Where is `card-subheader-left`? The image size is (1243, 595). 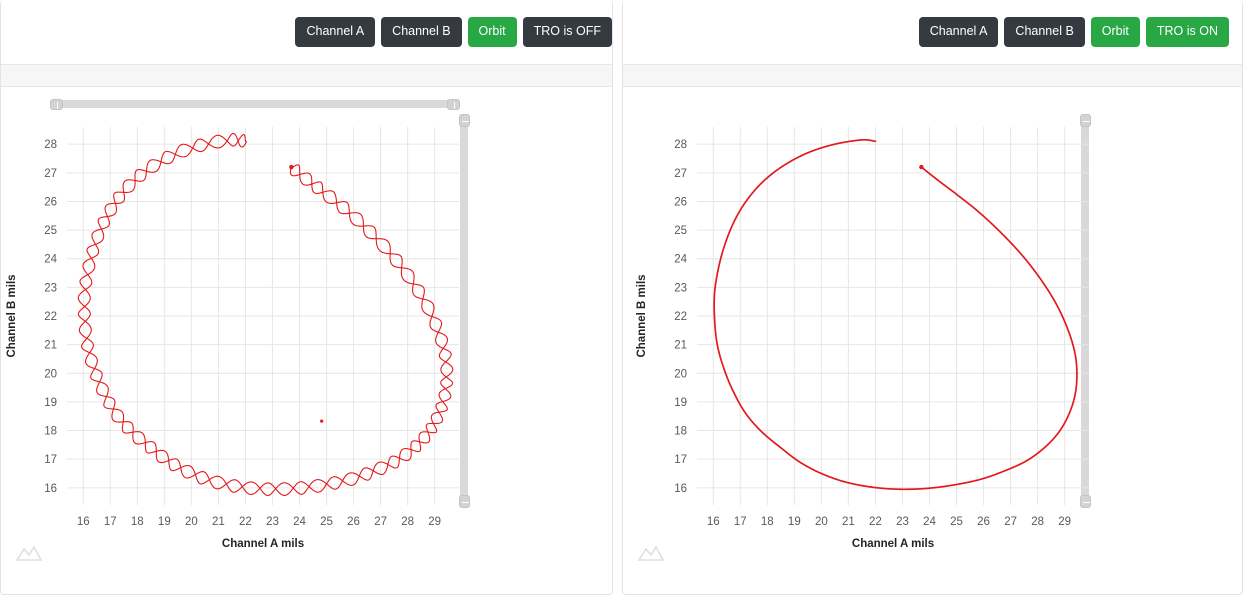
card-subheader-left is located at coordinates (306, 76).